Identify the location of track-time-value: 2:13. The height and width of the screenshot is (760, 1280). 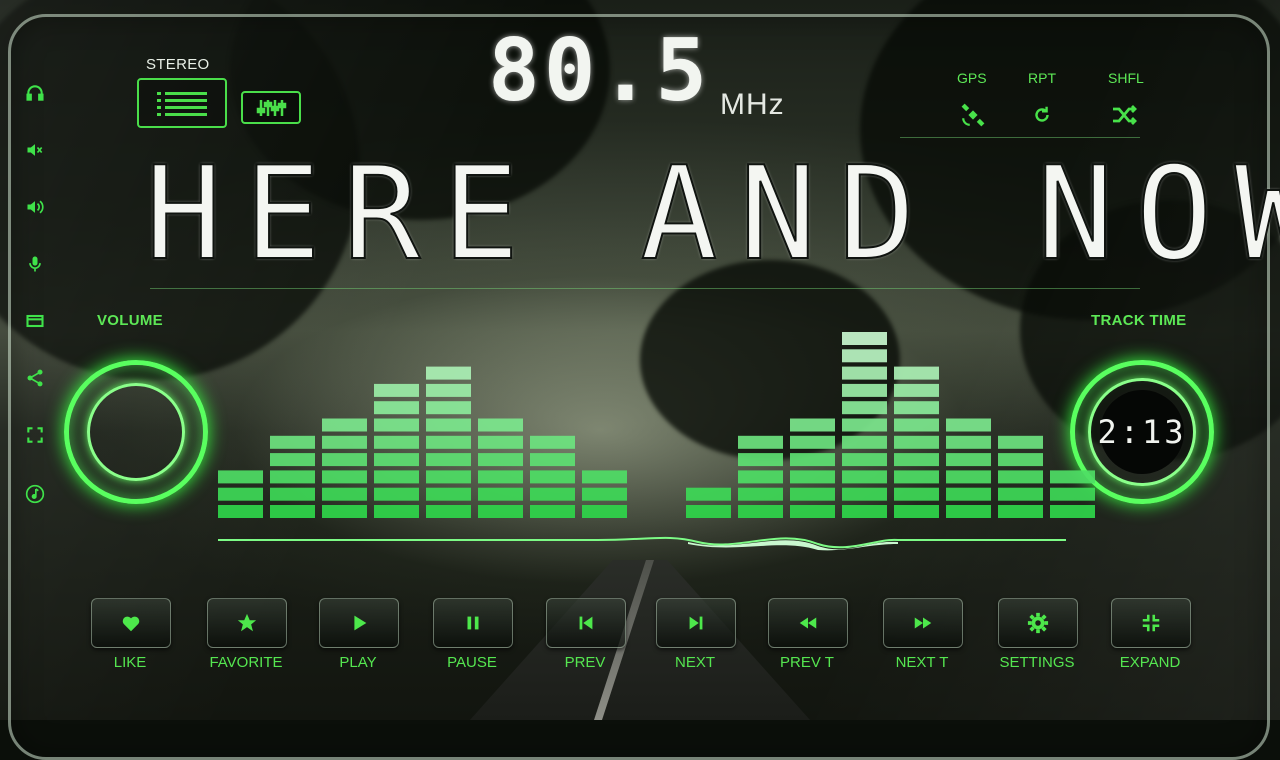
(1140, 432).